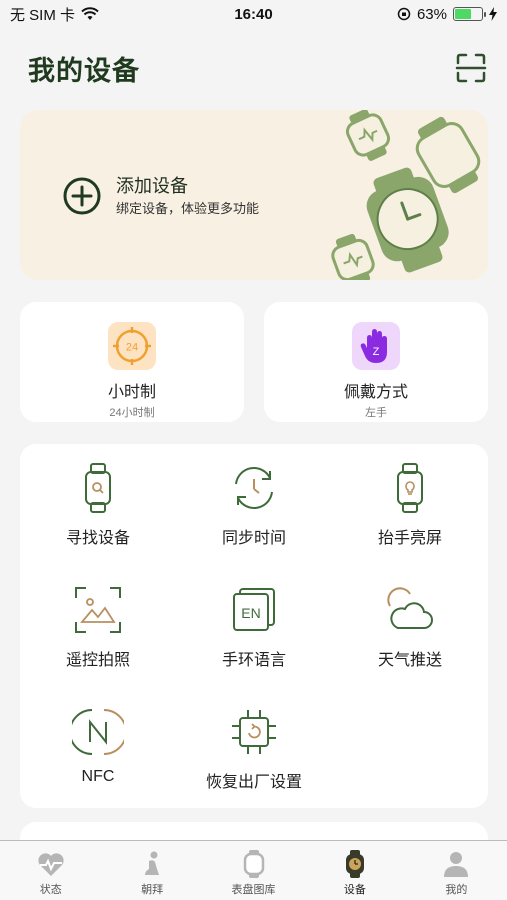 This screenshot has height=900, width=507. Describe the element at coordinates (90, 13) in the screenshot. I see `wifi-icon` at that location.